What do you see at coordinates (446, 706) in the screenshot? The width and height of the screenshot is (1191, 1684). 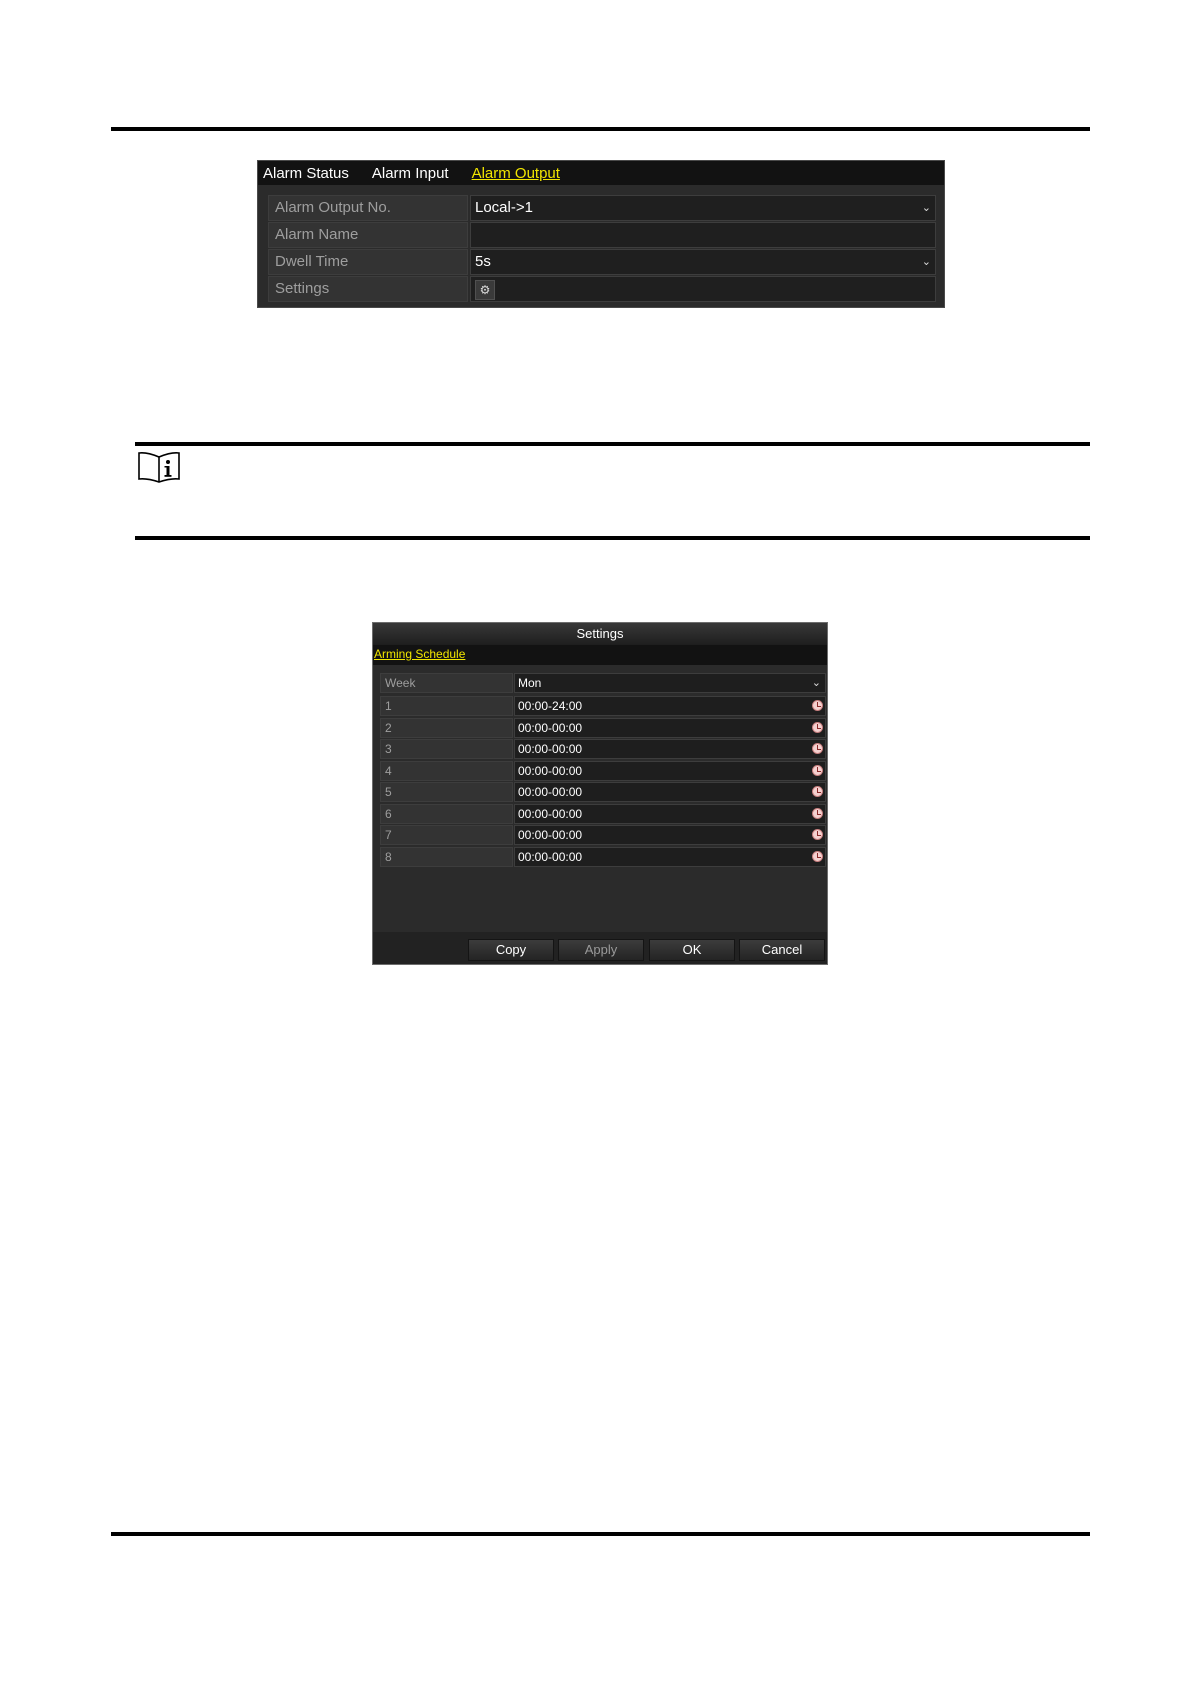 I see `period-number: 1` at bounding box center [446, 706].